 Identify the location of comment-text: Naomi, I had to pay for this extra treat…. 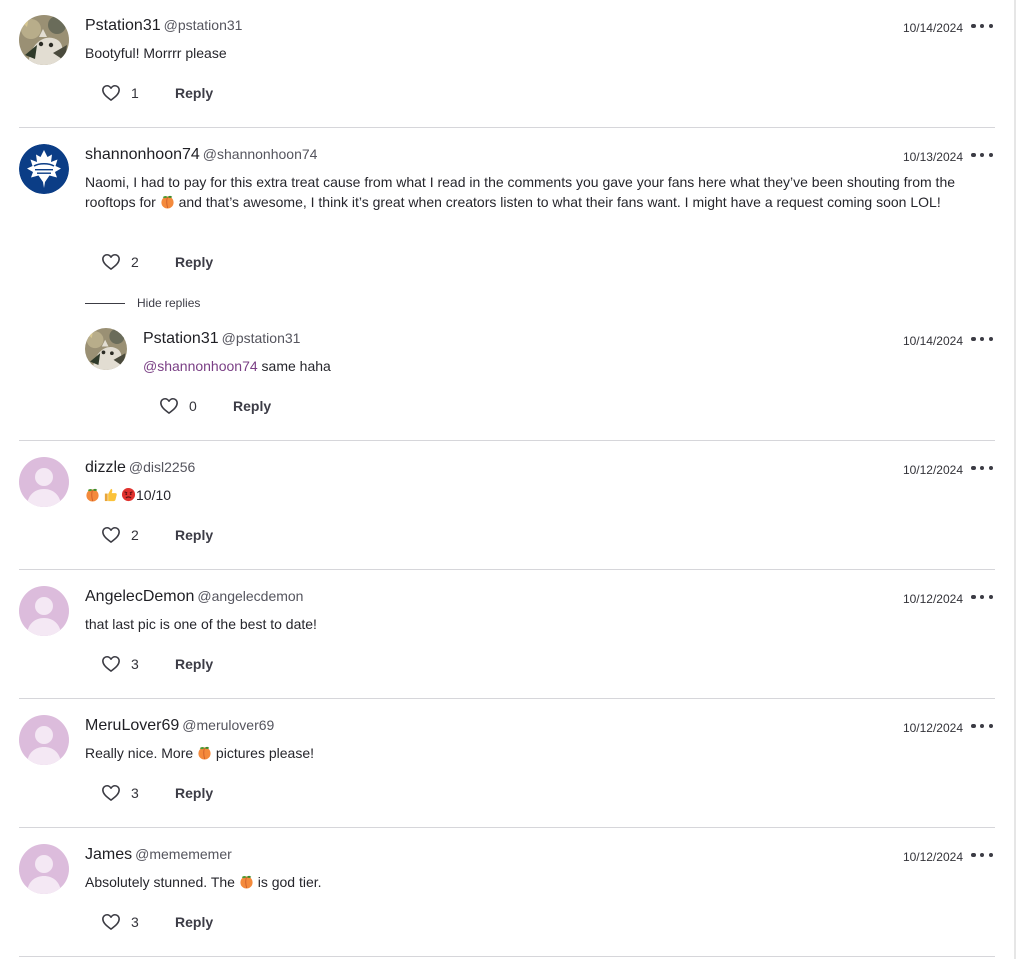
(530, 192).